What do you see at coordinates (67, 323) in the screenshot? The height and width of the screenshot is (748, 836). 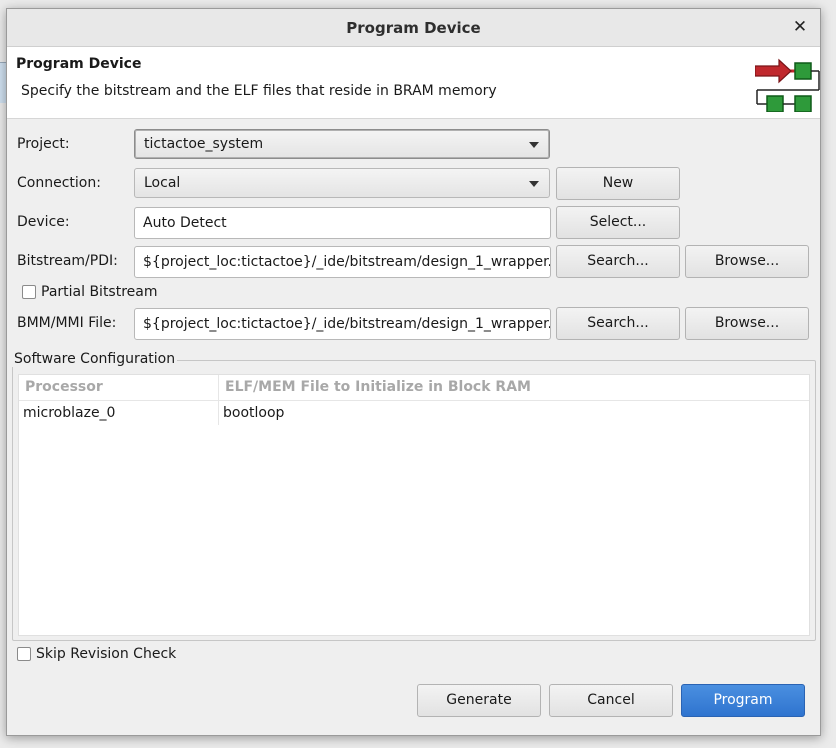 I see `bmm-label: BMM/MMI File:` at bounding box center [67, 323].